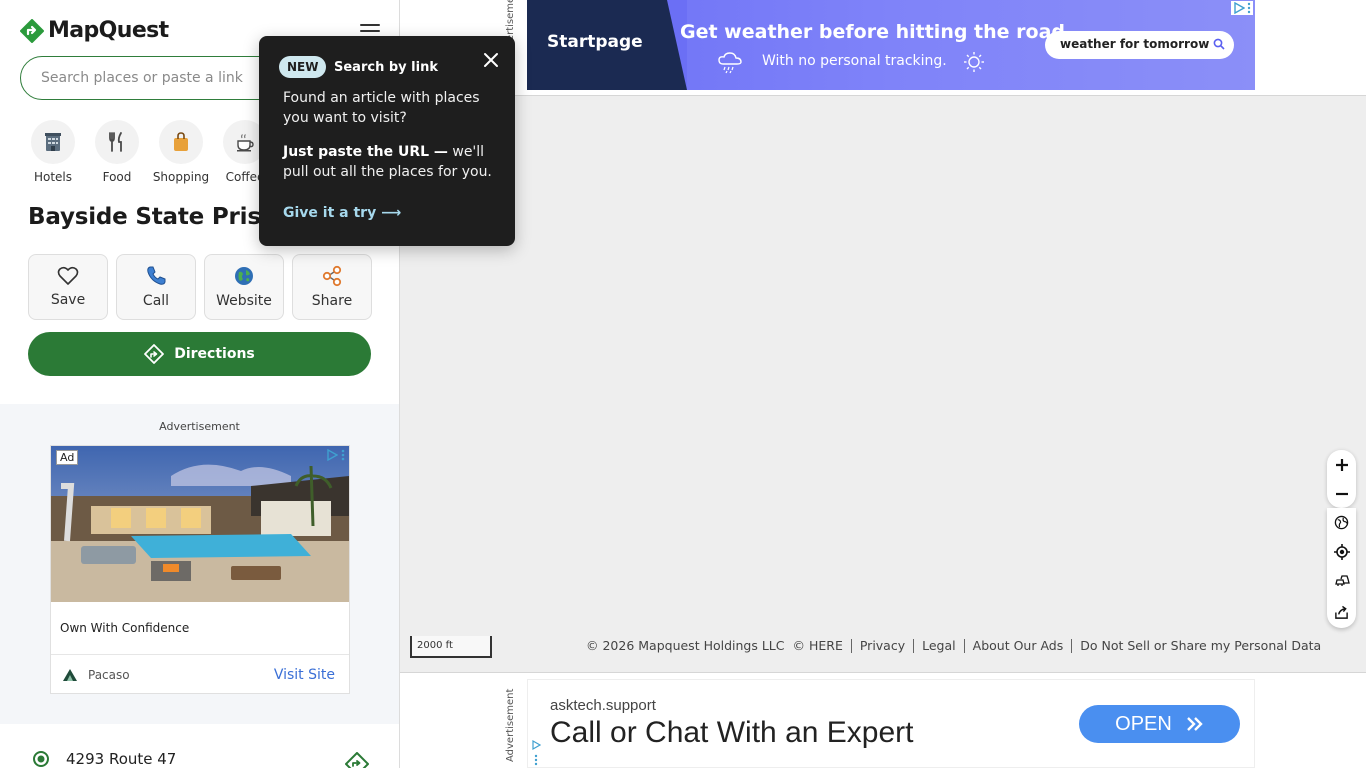 The width and height of the screenshot is (1366, 768). I want to click on place-title: Bayside State Prison, so click(160, 217).